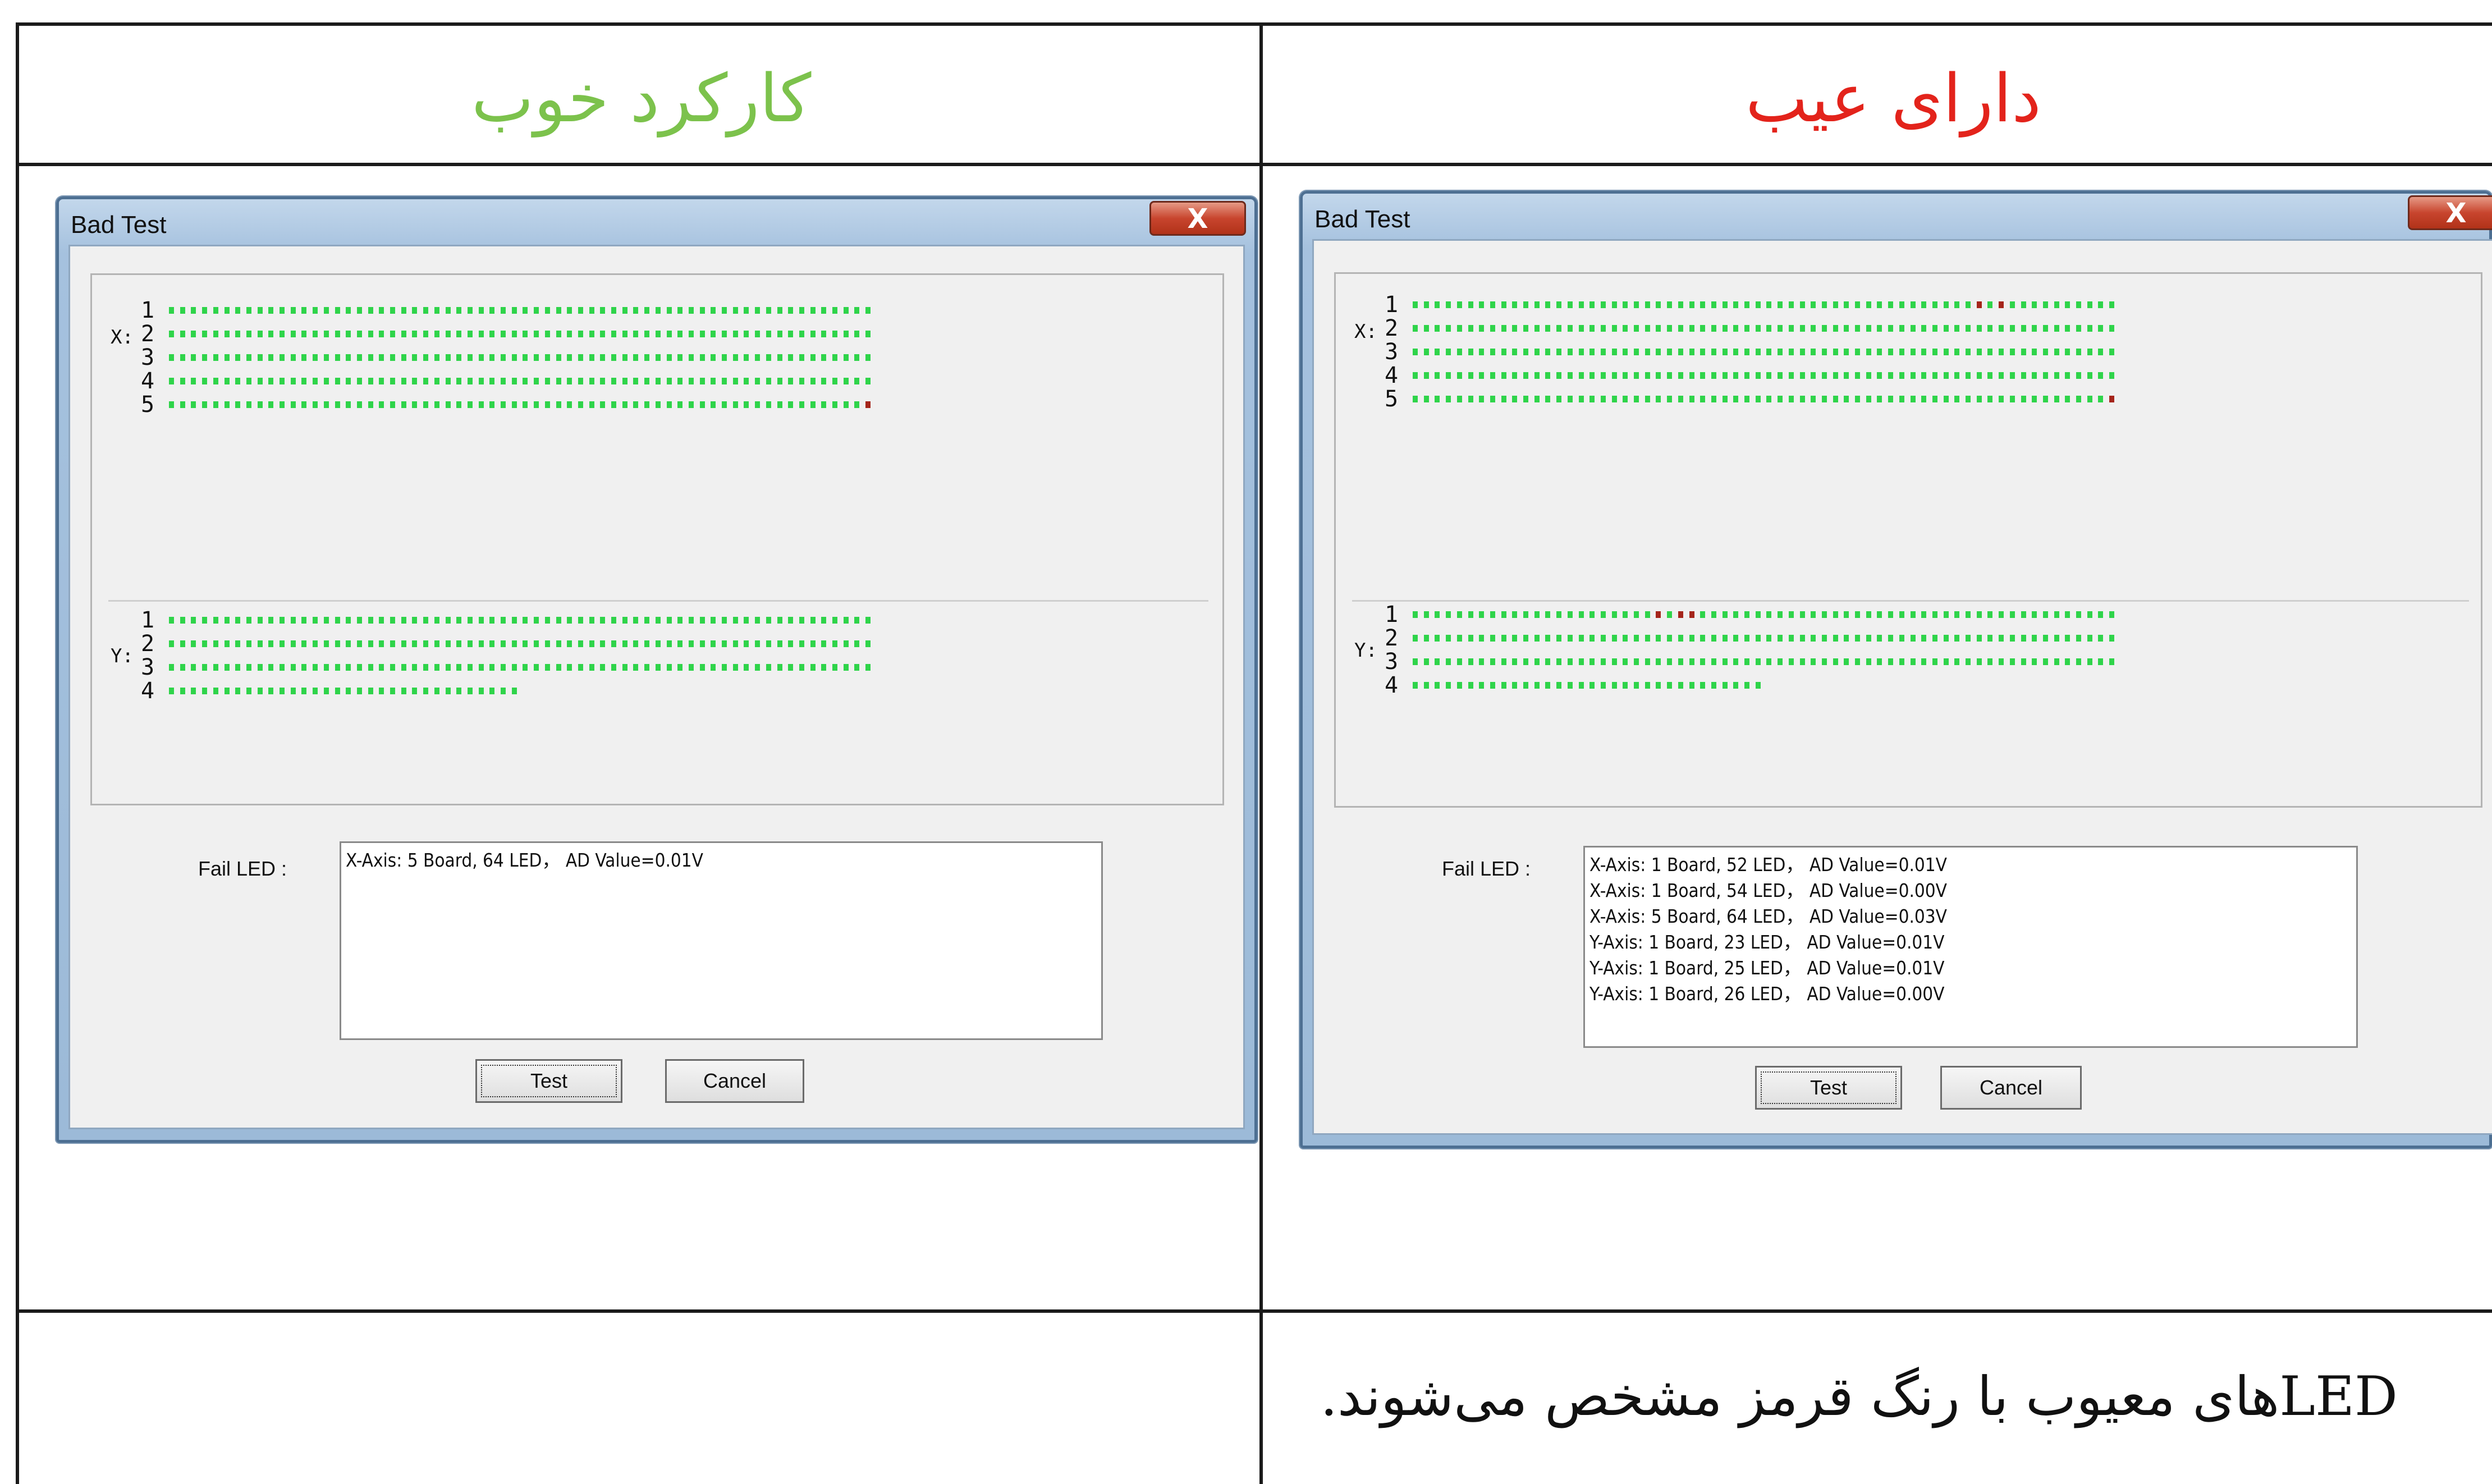  Describe the element at coordinates (735, 1081) in the screenshot. I see `left-cancel-button: Cancel` at that location.